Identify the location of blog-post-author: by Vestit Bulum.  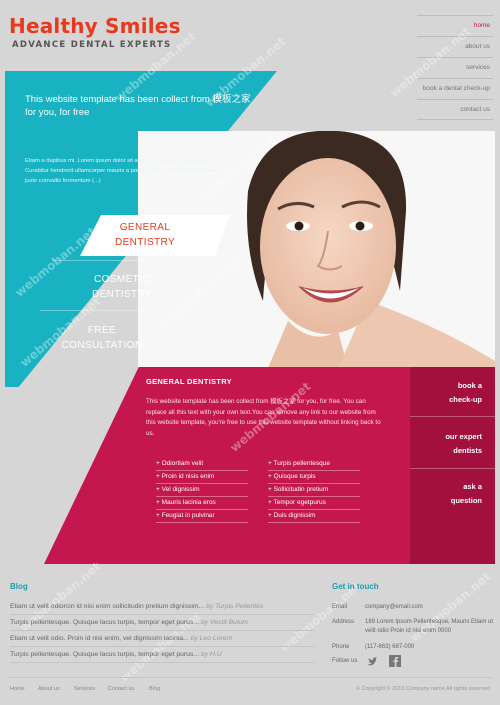
(224, 622).